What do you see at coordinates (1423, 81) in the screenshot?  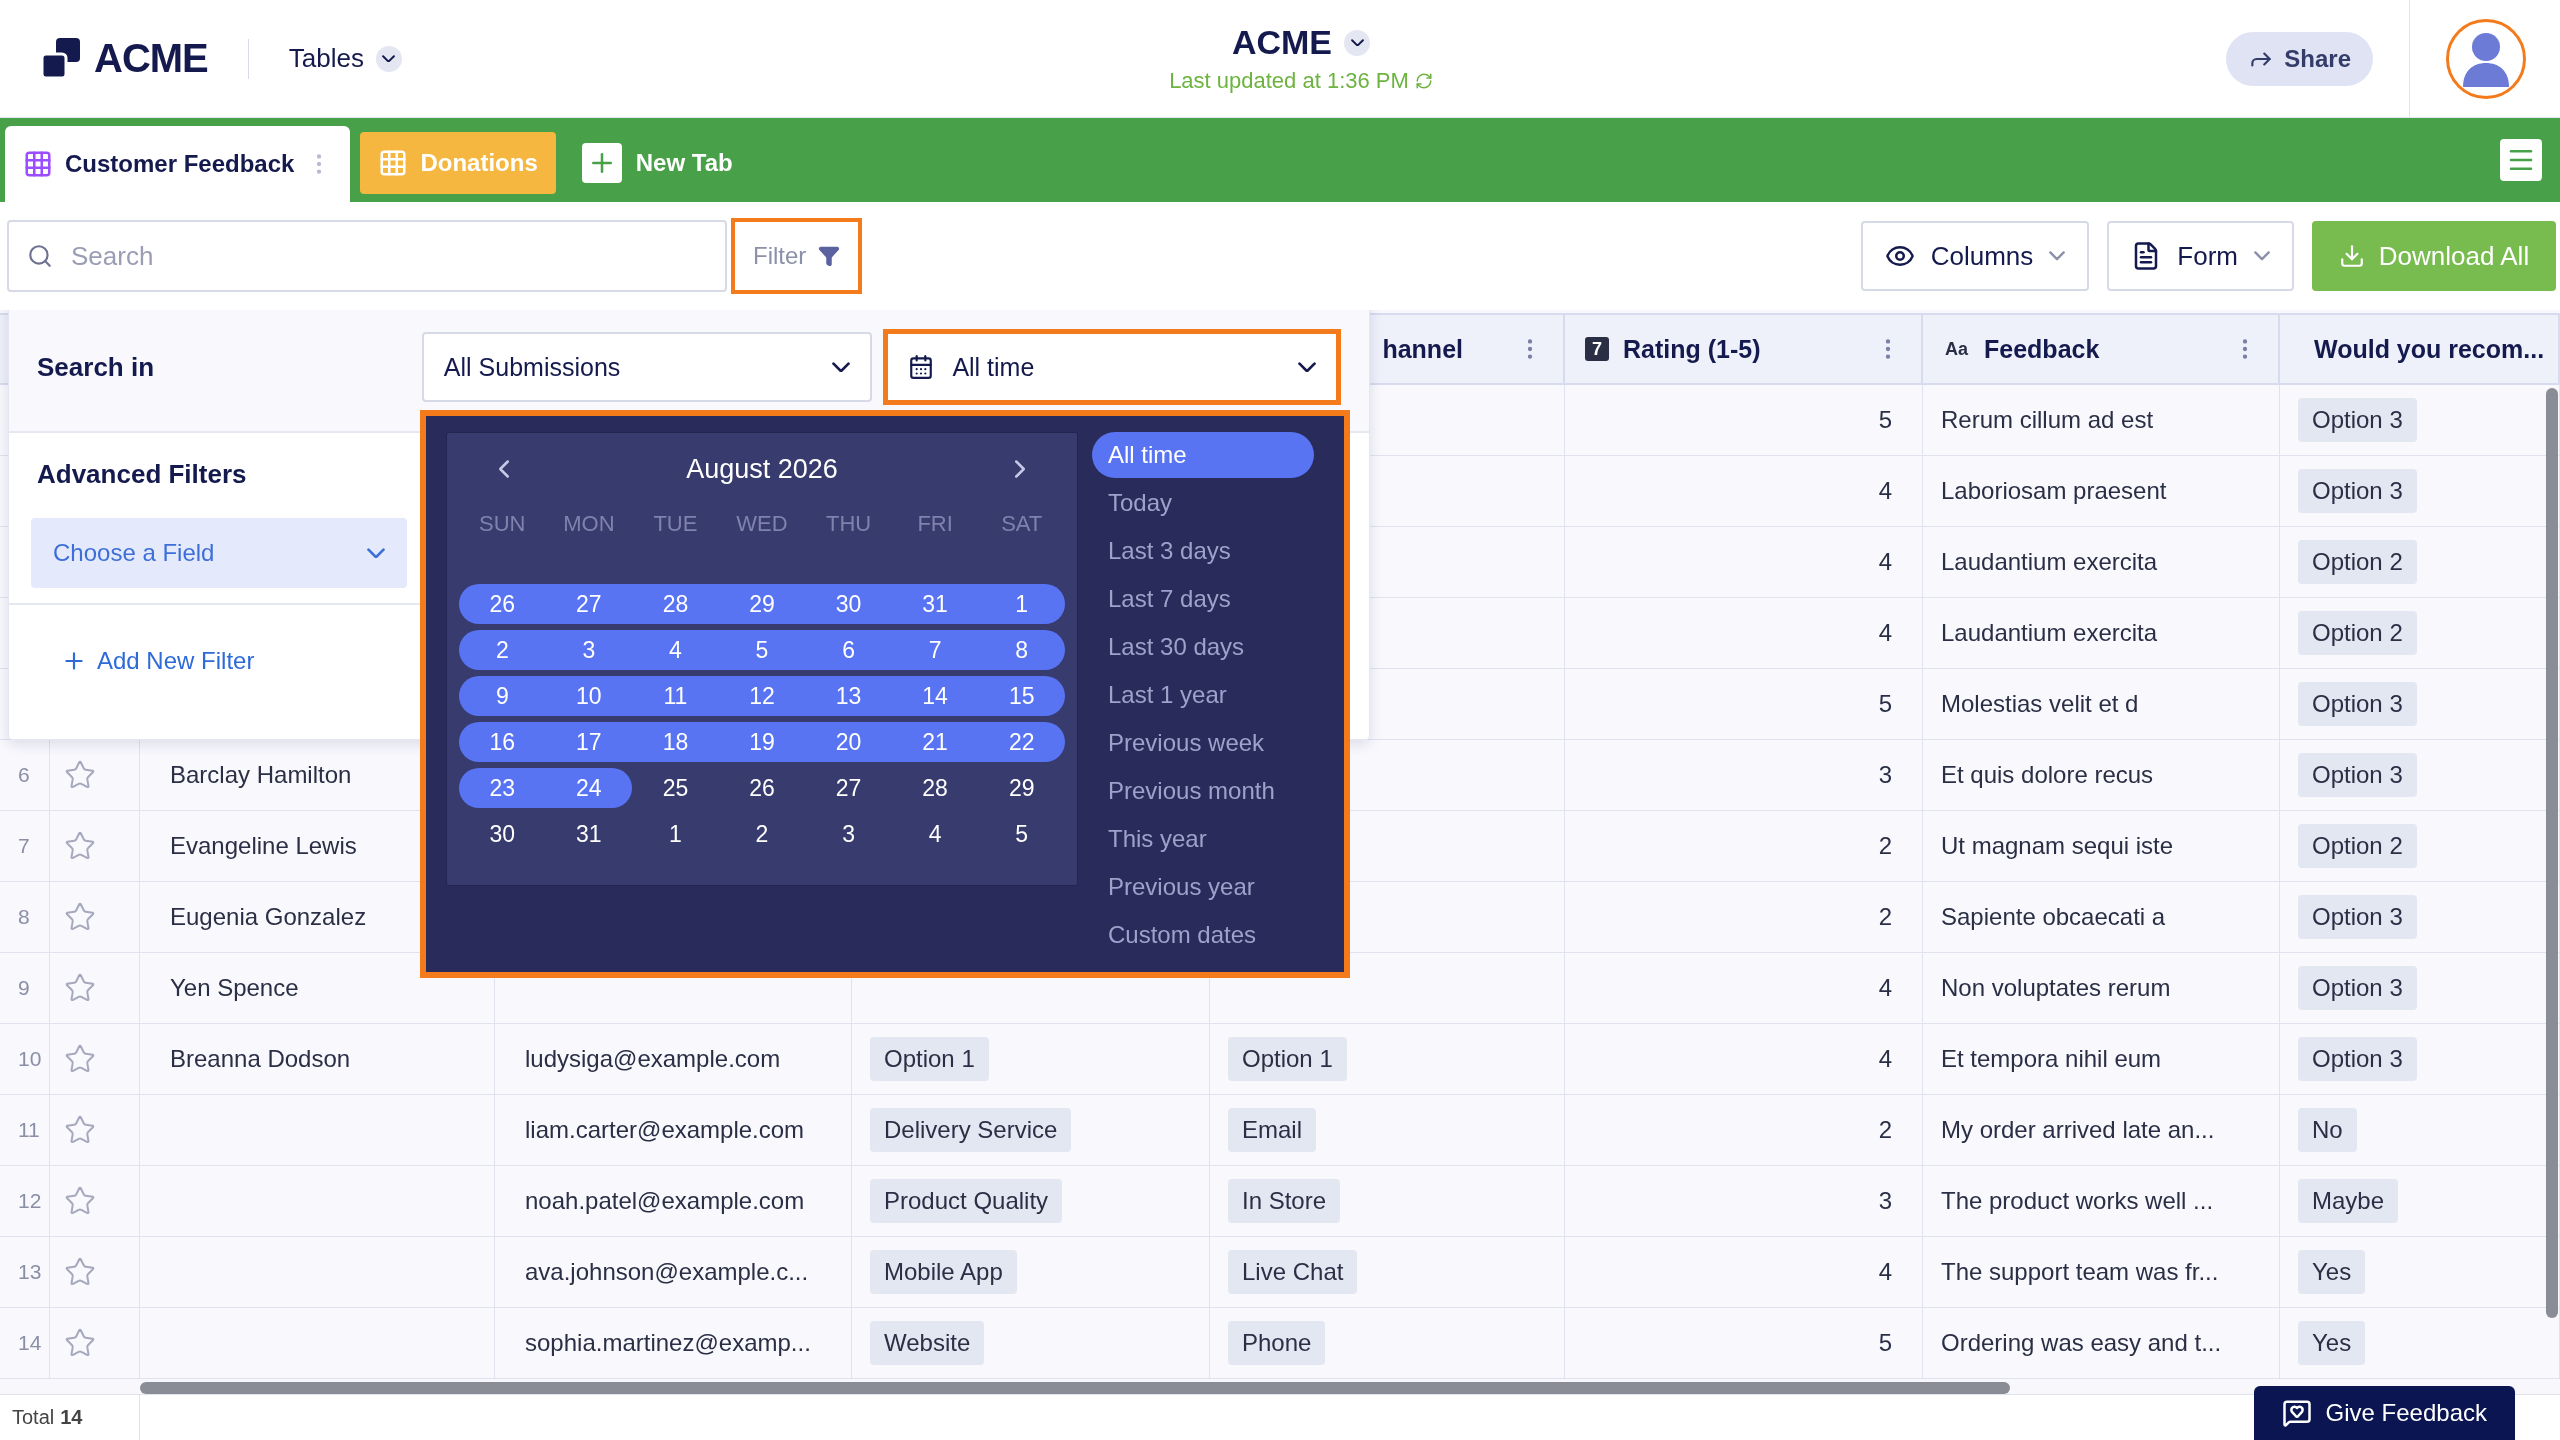 I see `refresh-icon` at bounding box center [1423, 81].